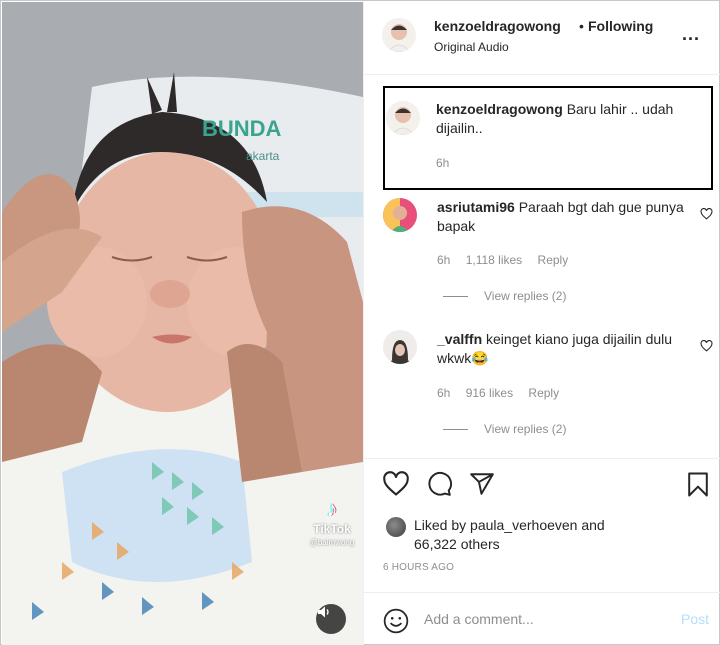 The image size is (720, 645). I want to click on likes-connector: and, so click(593, 525).